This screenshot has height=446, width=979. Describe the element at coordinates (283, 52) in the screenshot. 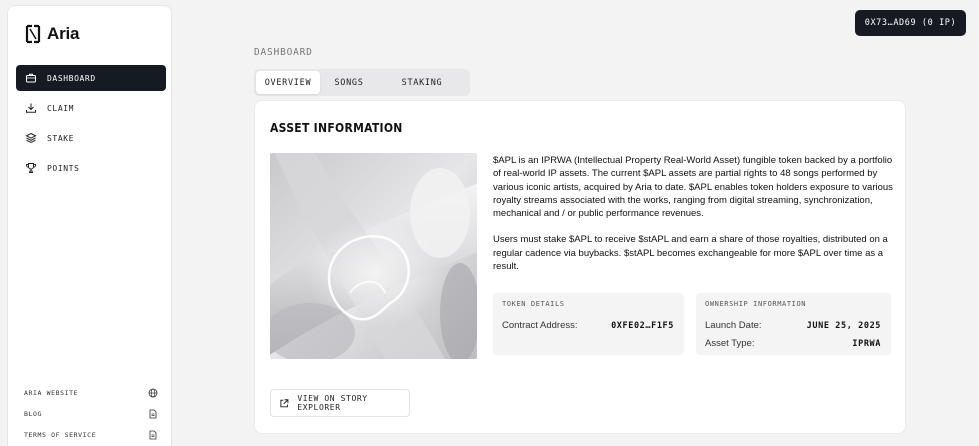

I see `page-title: DASHBOARD` at that location.